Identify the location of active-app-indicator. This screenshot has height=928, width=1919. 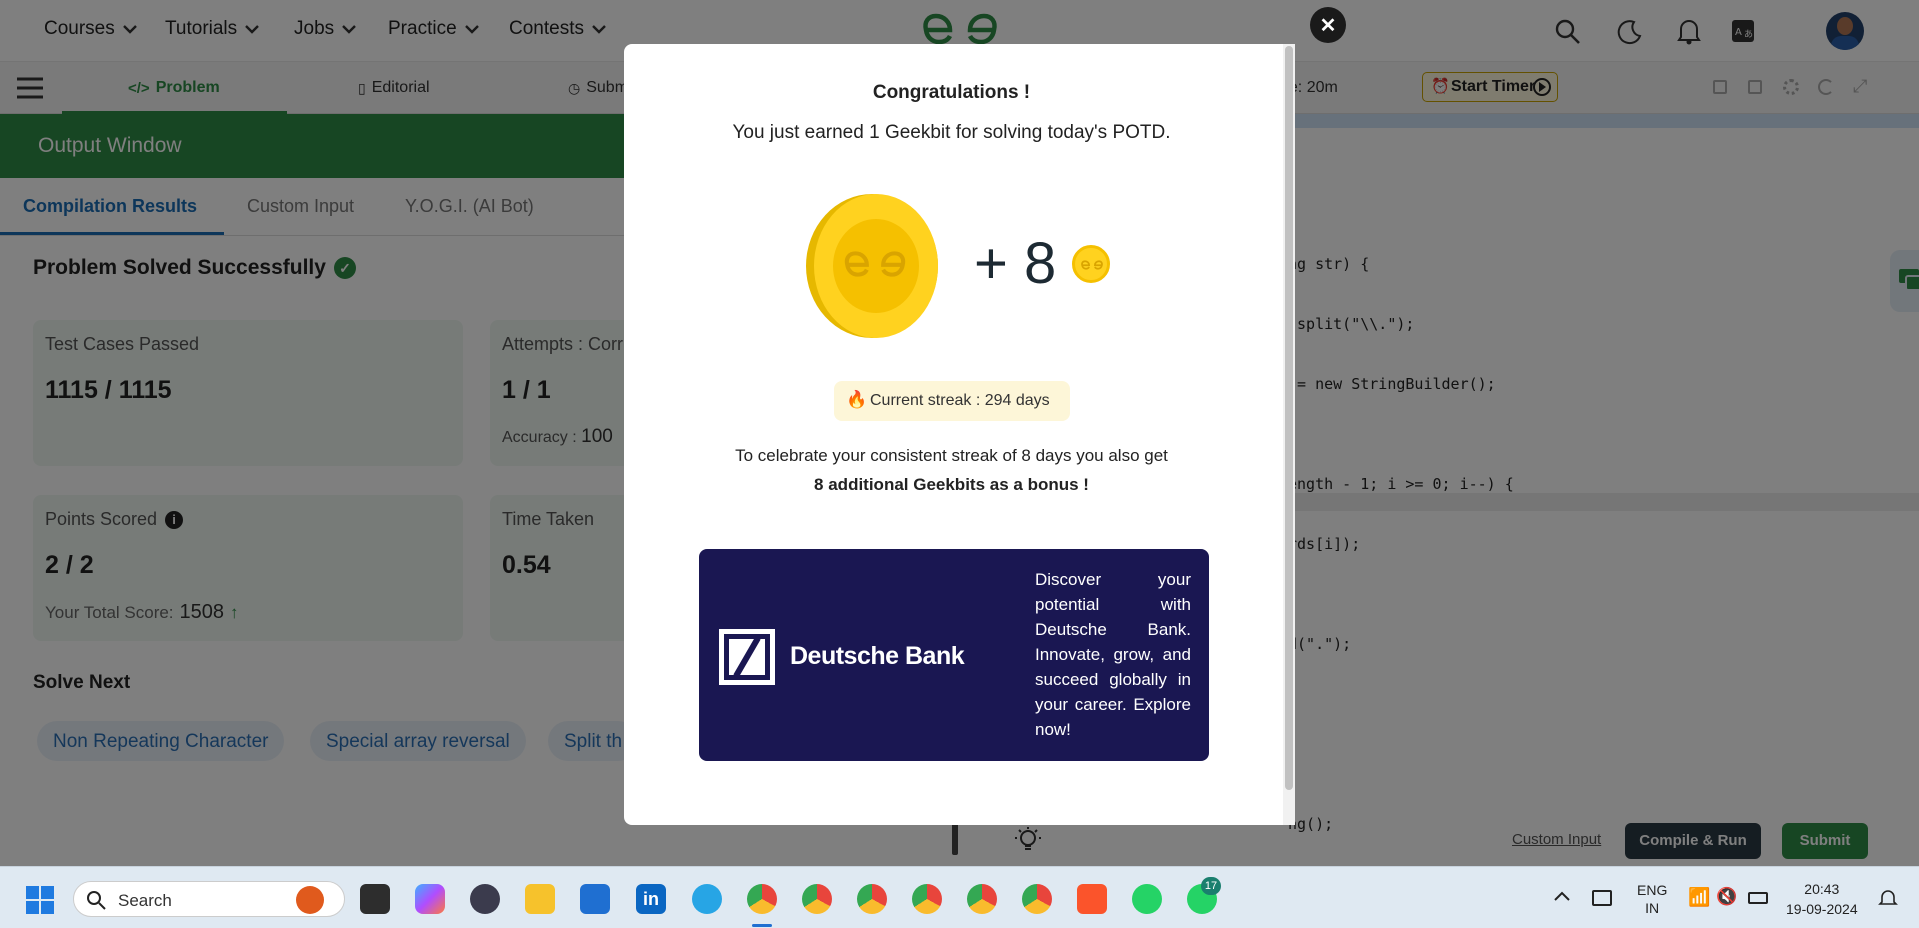
(762, 925).